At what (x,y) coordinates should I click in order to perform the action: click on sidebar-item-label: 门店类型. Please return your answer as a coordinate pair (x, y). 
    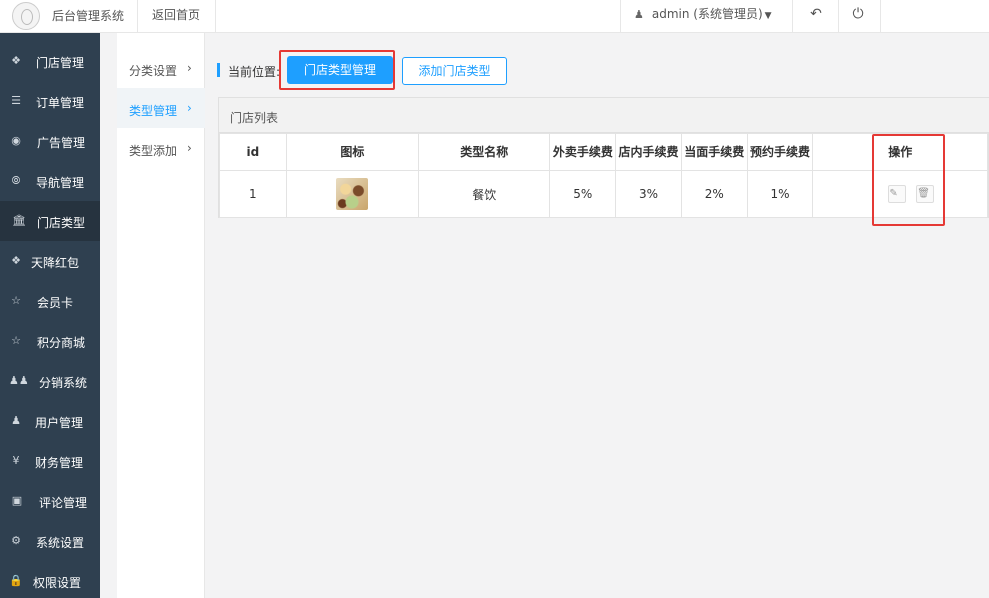
    Looking at the image, I should click on (61, 223).